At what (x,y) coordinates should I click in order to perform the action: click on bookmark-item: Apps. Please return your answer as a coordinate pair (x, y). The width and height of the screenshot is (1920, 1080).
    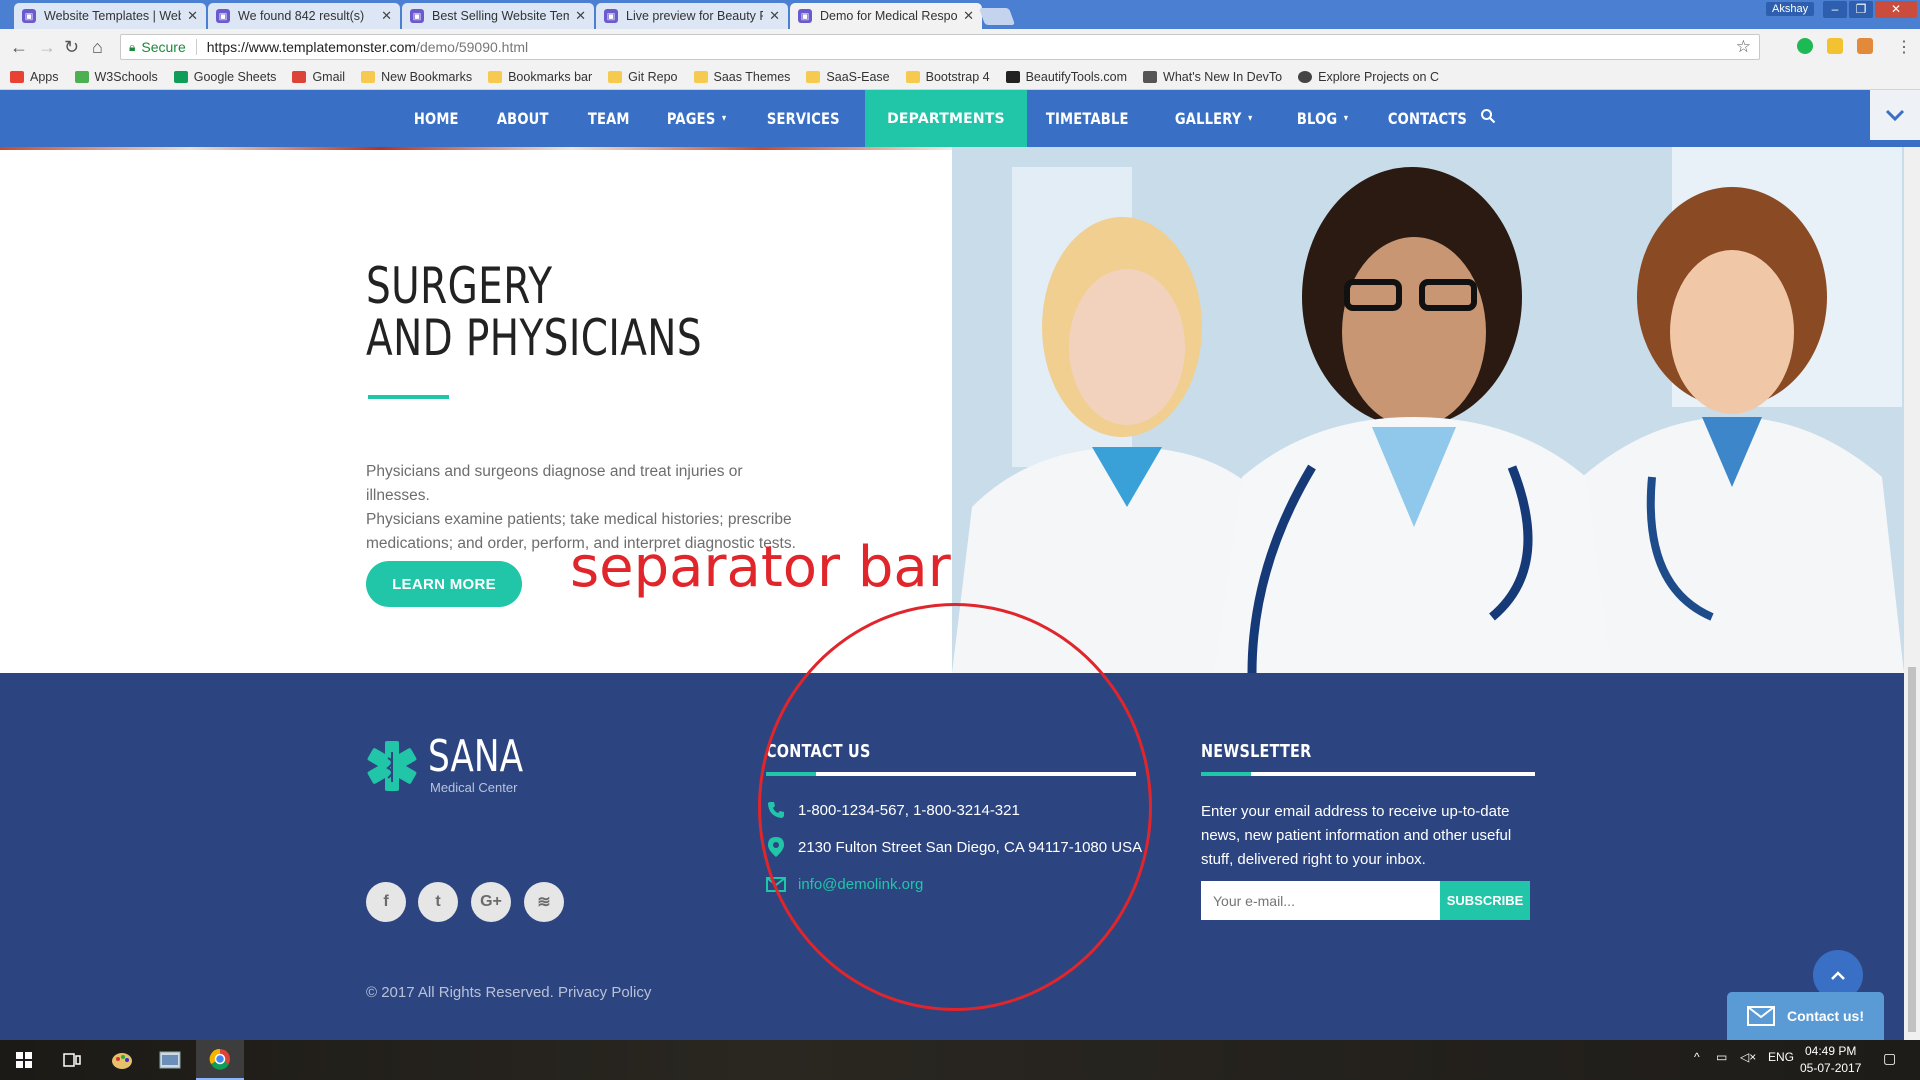
    Looking at the image, I should click on (34, 77).